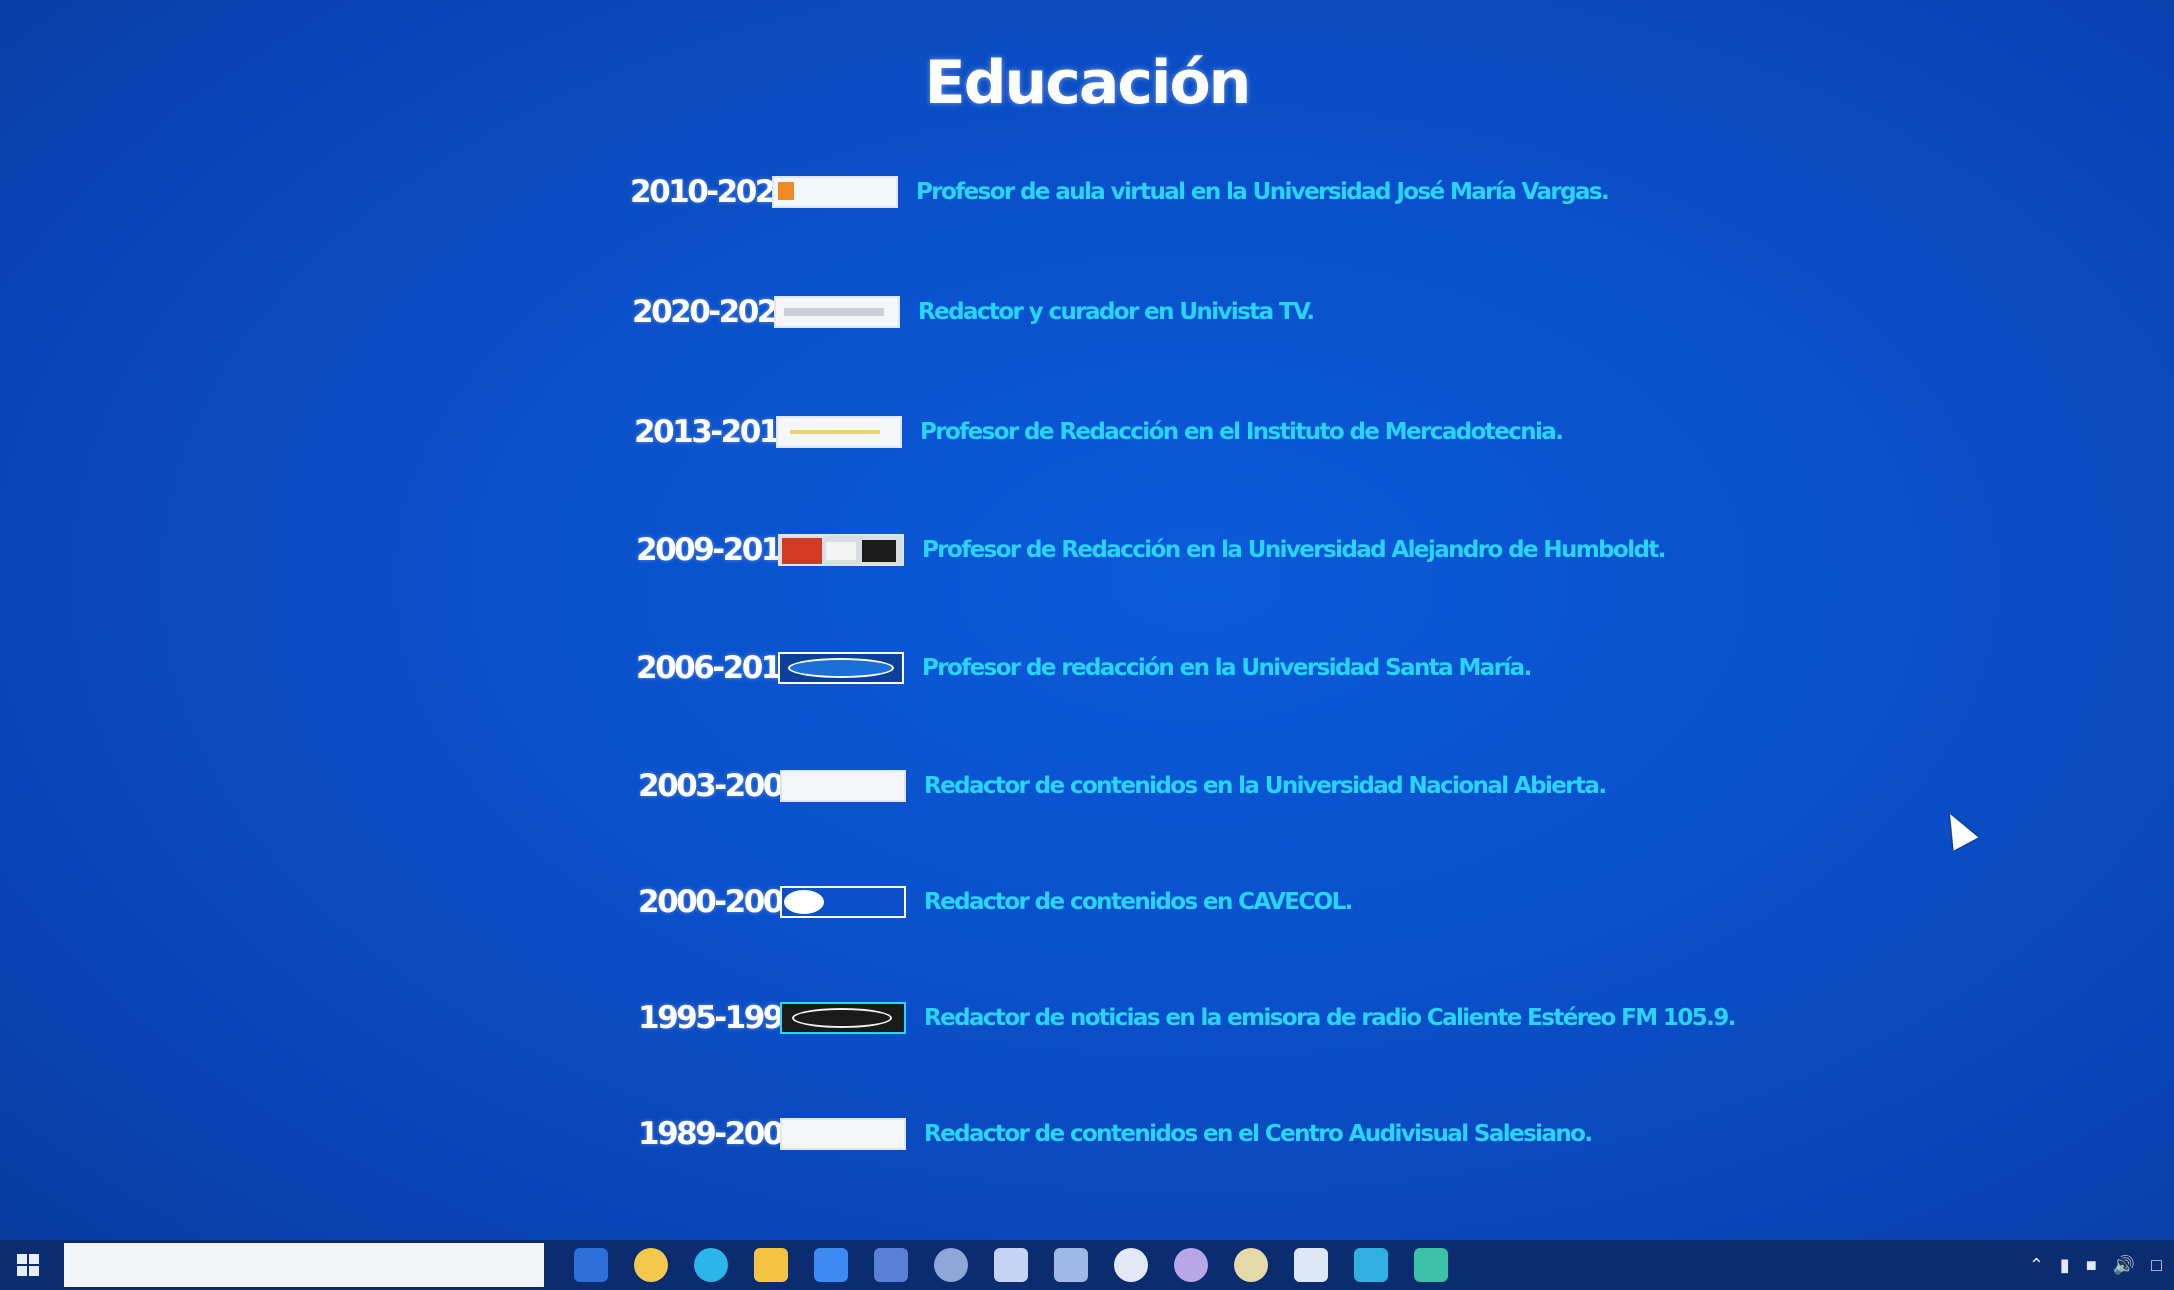  Describe the element at coordinates (1088, 83) in the screenshot. I see `page-title: Educación` at that location.